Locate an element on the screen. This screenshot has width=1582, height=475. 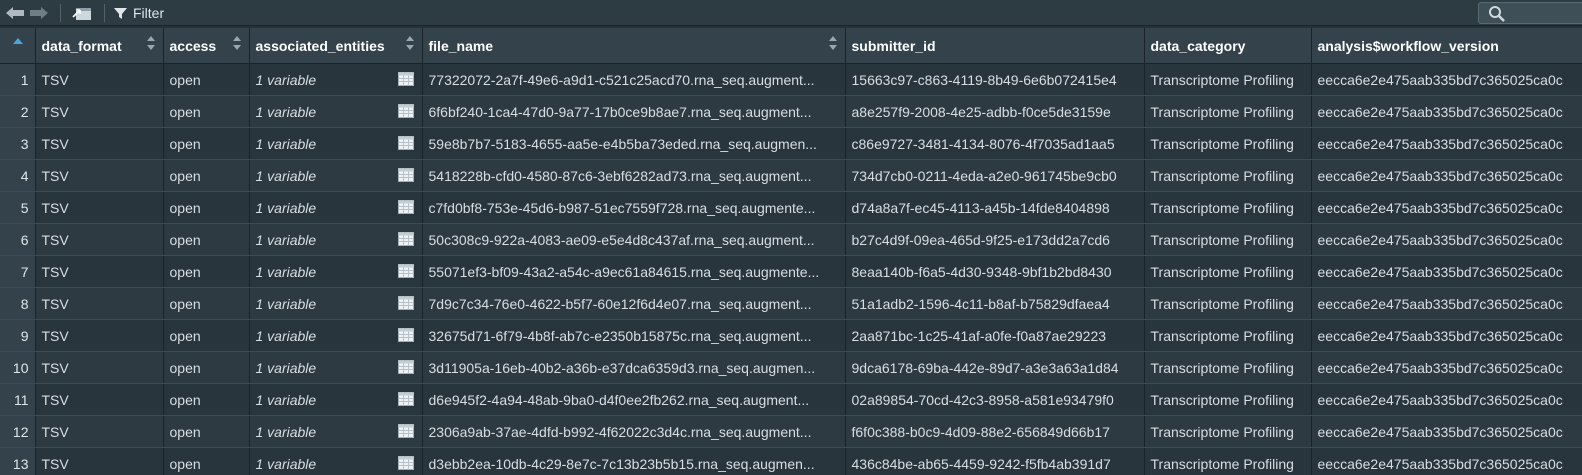
cell-submitter-id: 02a89854-70cd-42c3-8958-a581e93479f0 is located at coordinates (995, 399).